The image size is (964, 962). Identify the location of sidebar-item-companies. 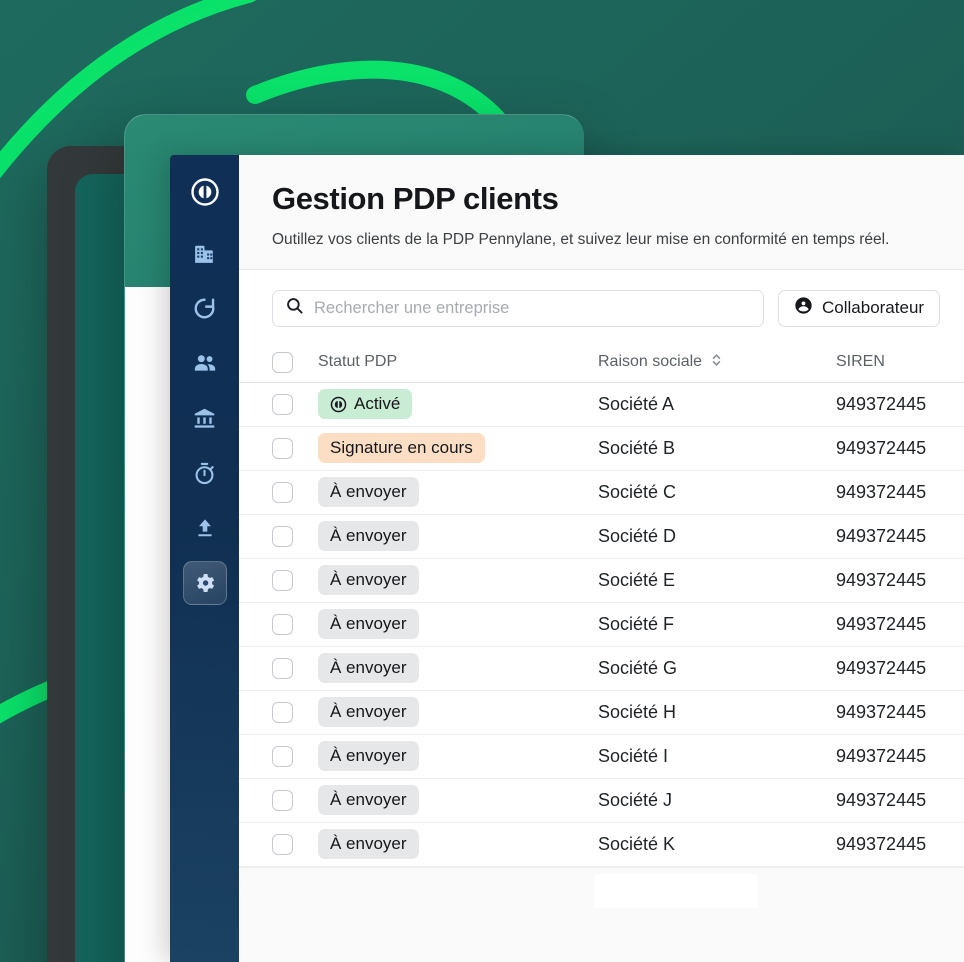
(205, 253).